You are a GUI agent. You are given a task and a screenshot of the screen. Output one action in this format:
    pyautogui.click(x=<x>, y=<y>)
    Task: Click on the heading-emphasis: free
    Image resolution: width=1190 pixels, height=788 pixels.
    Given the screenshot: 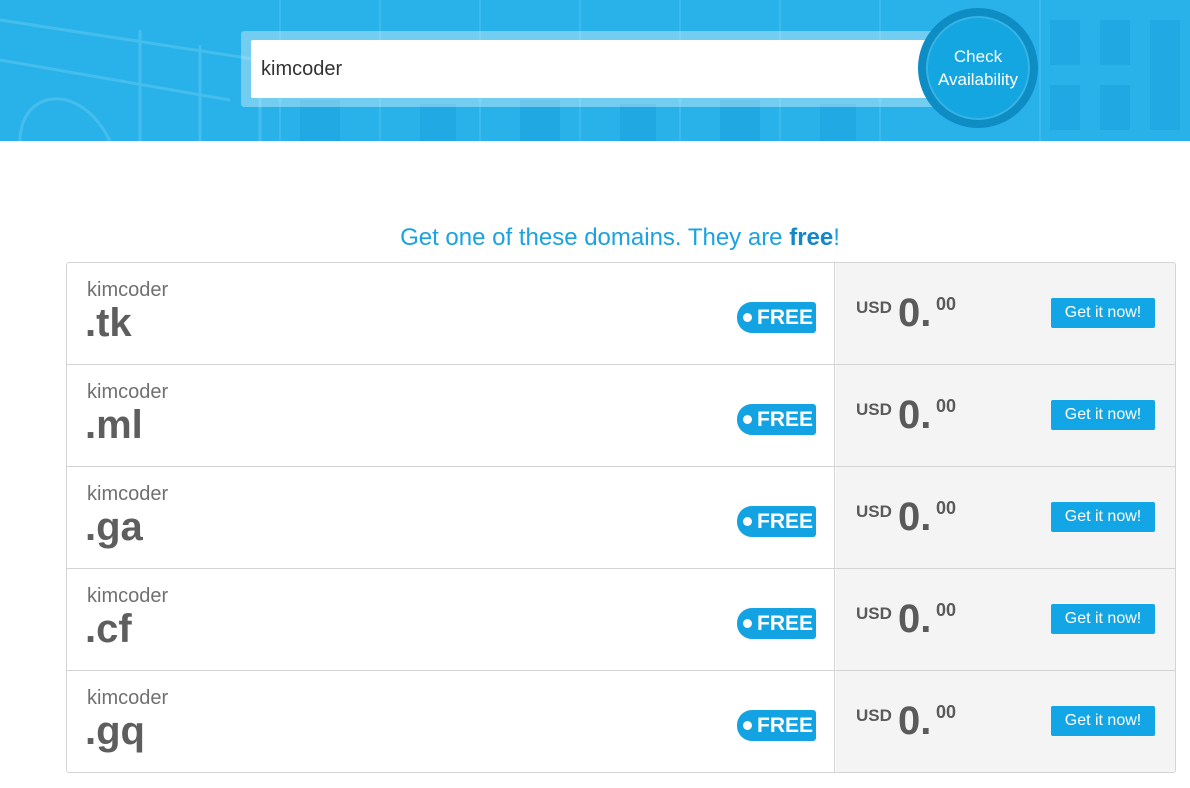 What is the action you would take?
    pyautogui.click(x=811, y=237)
    